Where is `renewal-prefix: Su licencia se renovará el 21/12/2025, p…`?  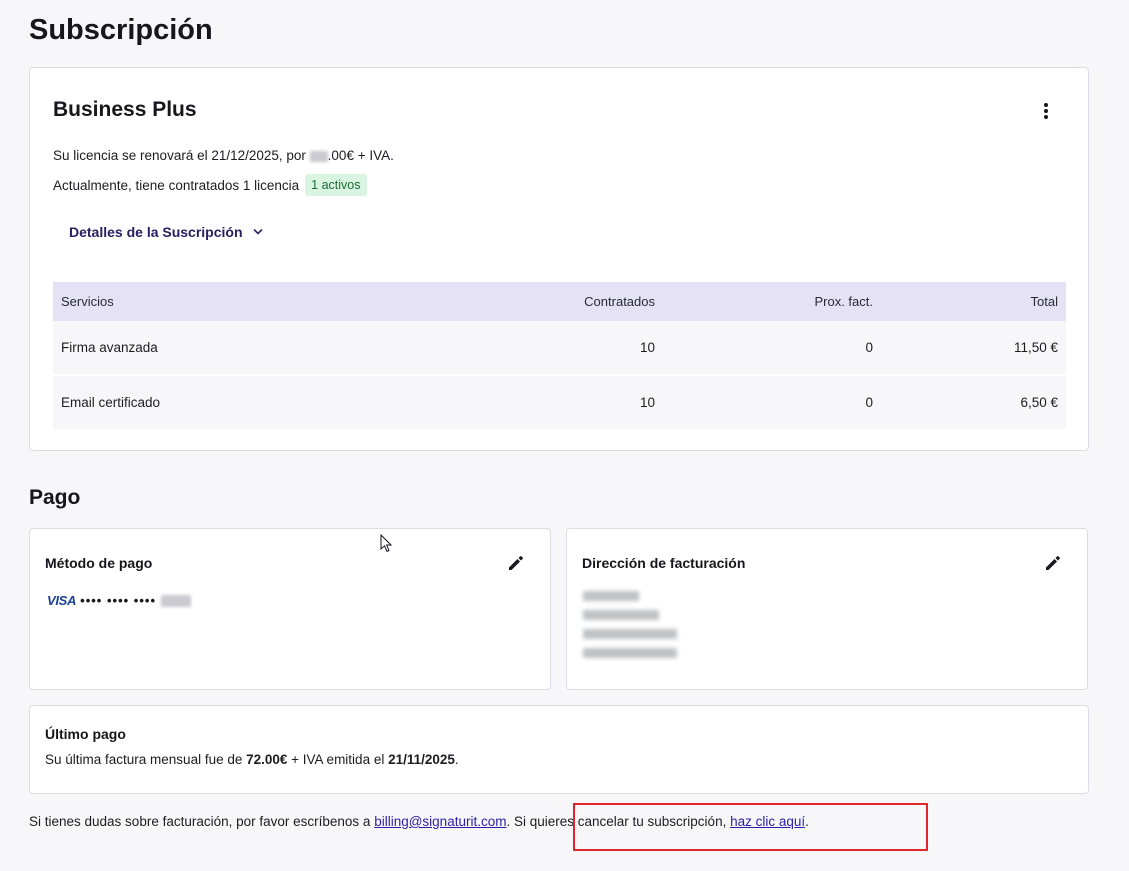
renewal-prefix: Su licencia se renovará el 21/12/2025, p… is located at coordinates (181, 155).